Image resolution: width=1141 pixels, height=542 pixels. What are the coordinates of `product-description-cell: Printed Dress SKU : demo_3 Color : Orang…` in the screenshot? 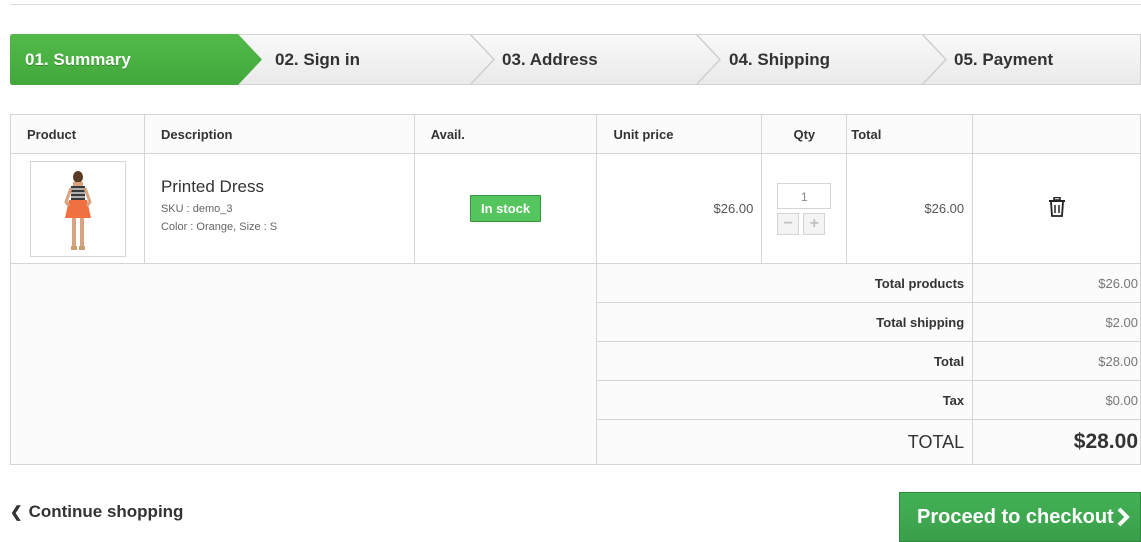 It's located at (279, 208).